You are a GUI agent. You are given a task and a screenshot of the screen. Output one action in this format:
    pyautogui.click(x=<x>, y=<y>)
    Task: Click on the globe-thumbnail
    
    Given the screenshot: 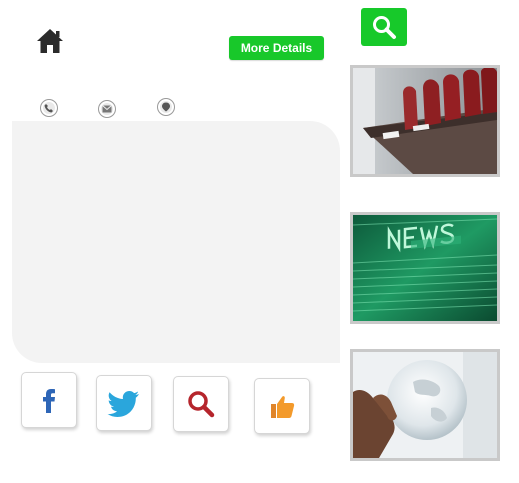 What is the action you would take?
    pyautogui.click(x=425, y=405)
    